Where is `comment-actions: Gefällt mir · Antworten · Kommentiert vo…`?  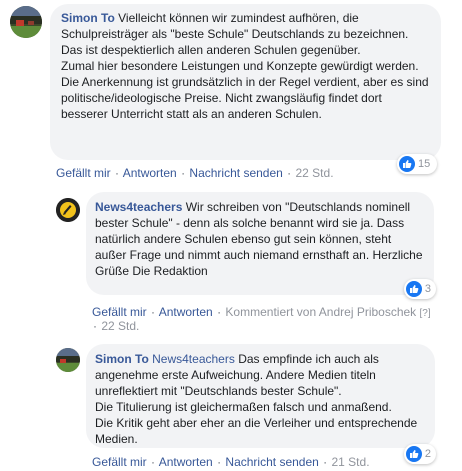 comment-actions: Gefällt mir · Antworten · Kommentiert vo… is located at coordinates (261, 313).